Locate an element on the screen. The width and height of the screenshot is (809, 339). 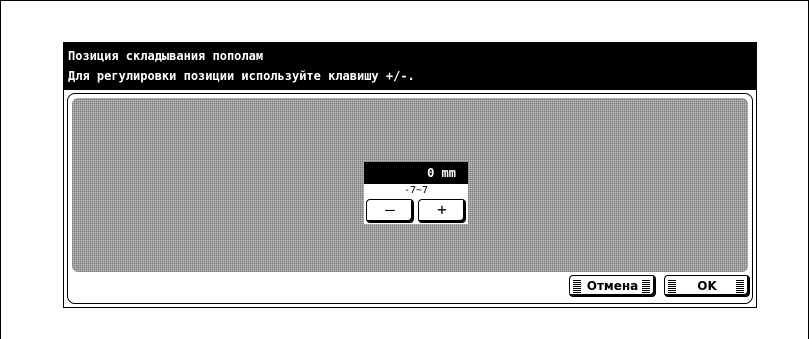
plus-button: + is located at coordinates (442, 211).